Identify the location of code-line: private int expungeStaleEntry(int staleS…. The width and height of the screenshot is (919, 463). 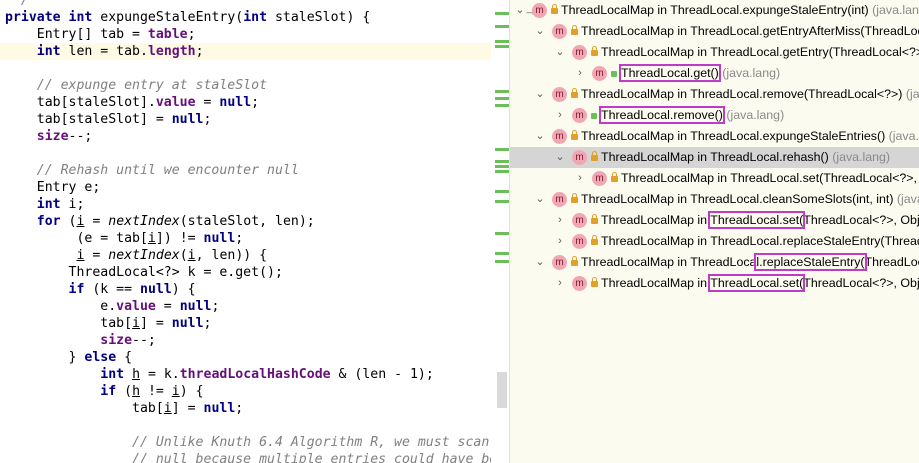
(248, 17).